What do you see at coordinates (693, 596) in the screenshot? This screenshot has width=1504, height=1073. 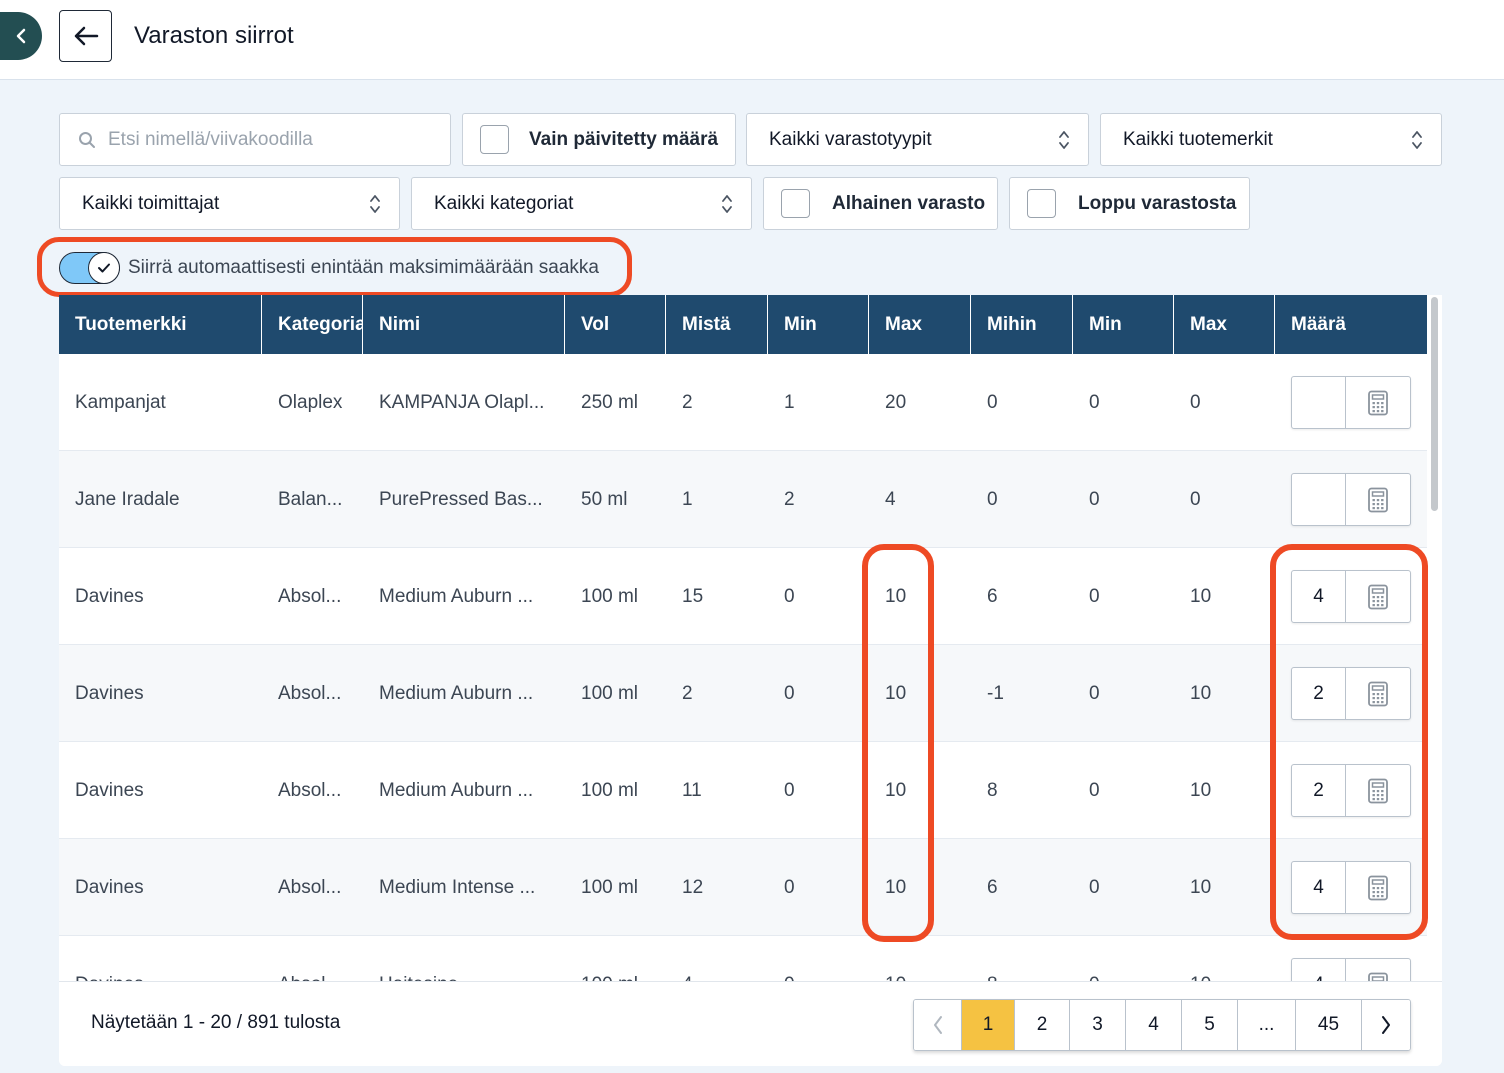 I see `cell-from: 15` at bounding box center [693, 596].